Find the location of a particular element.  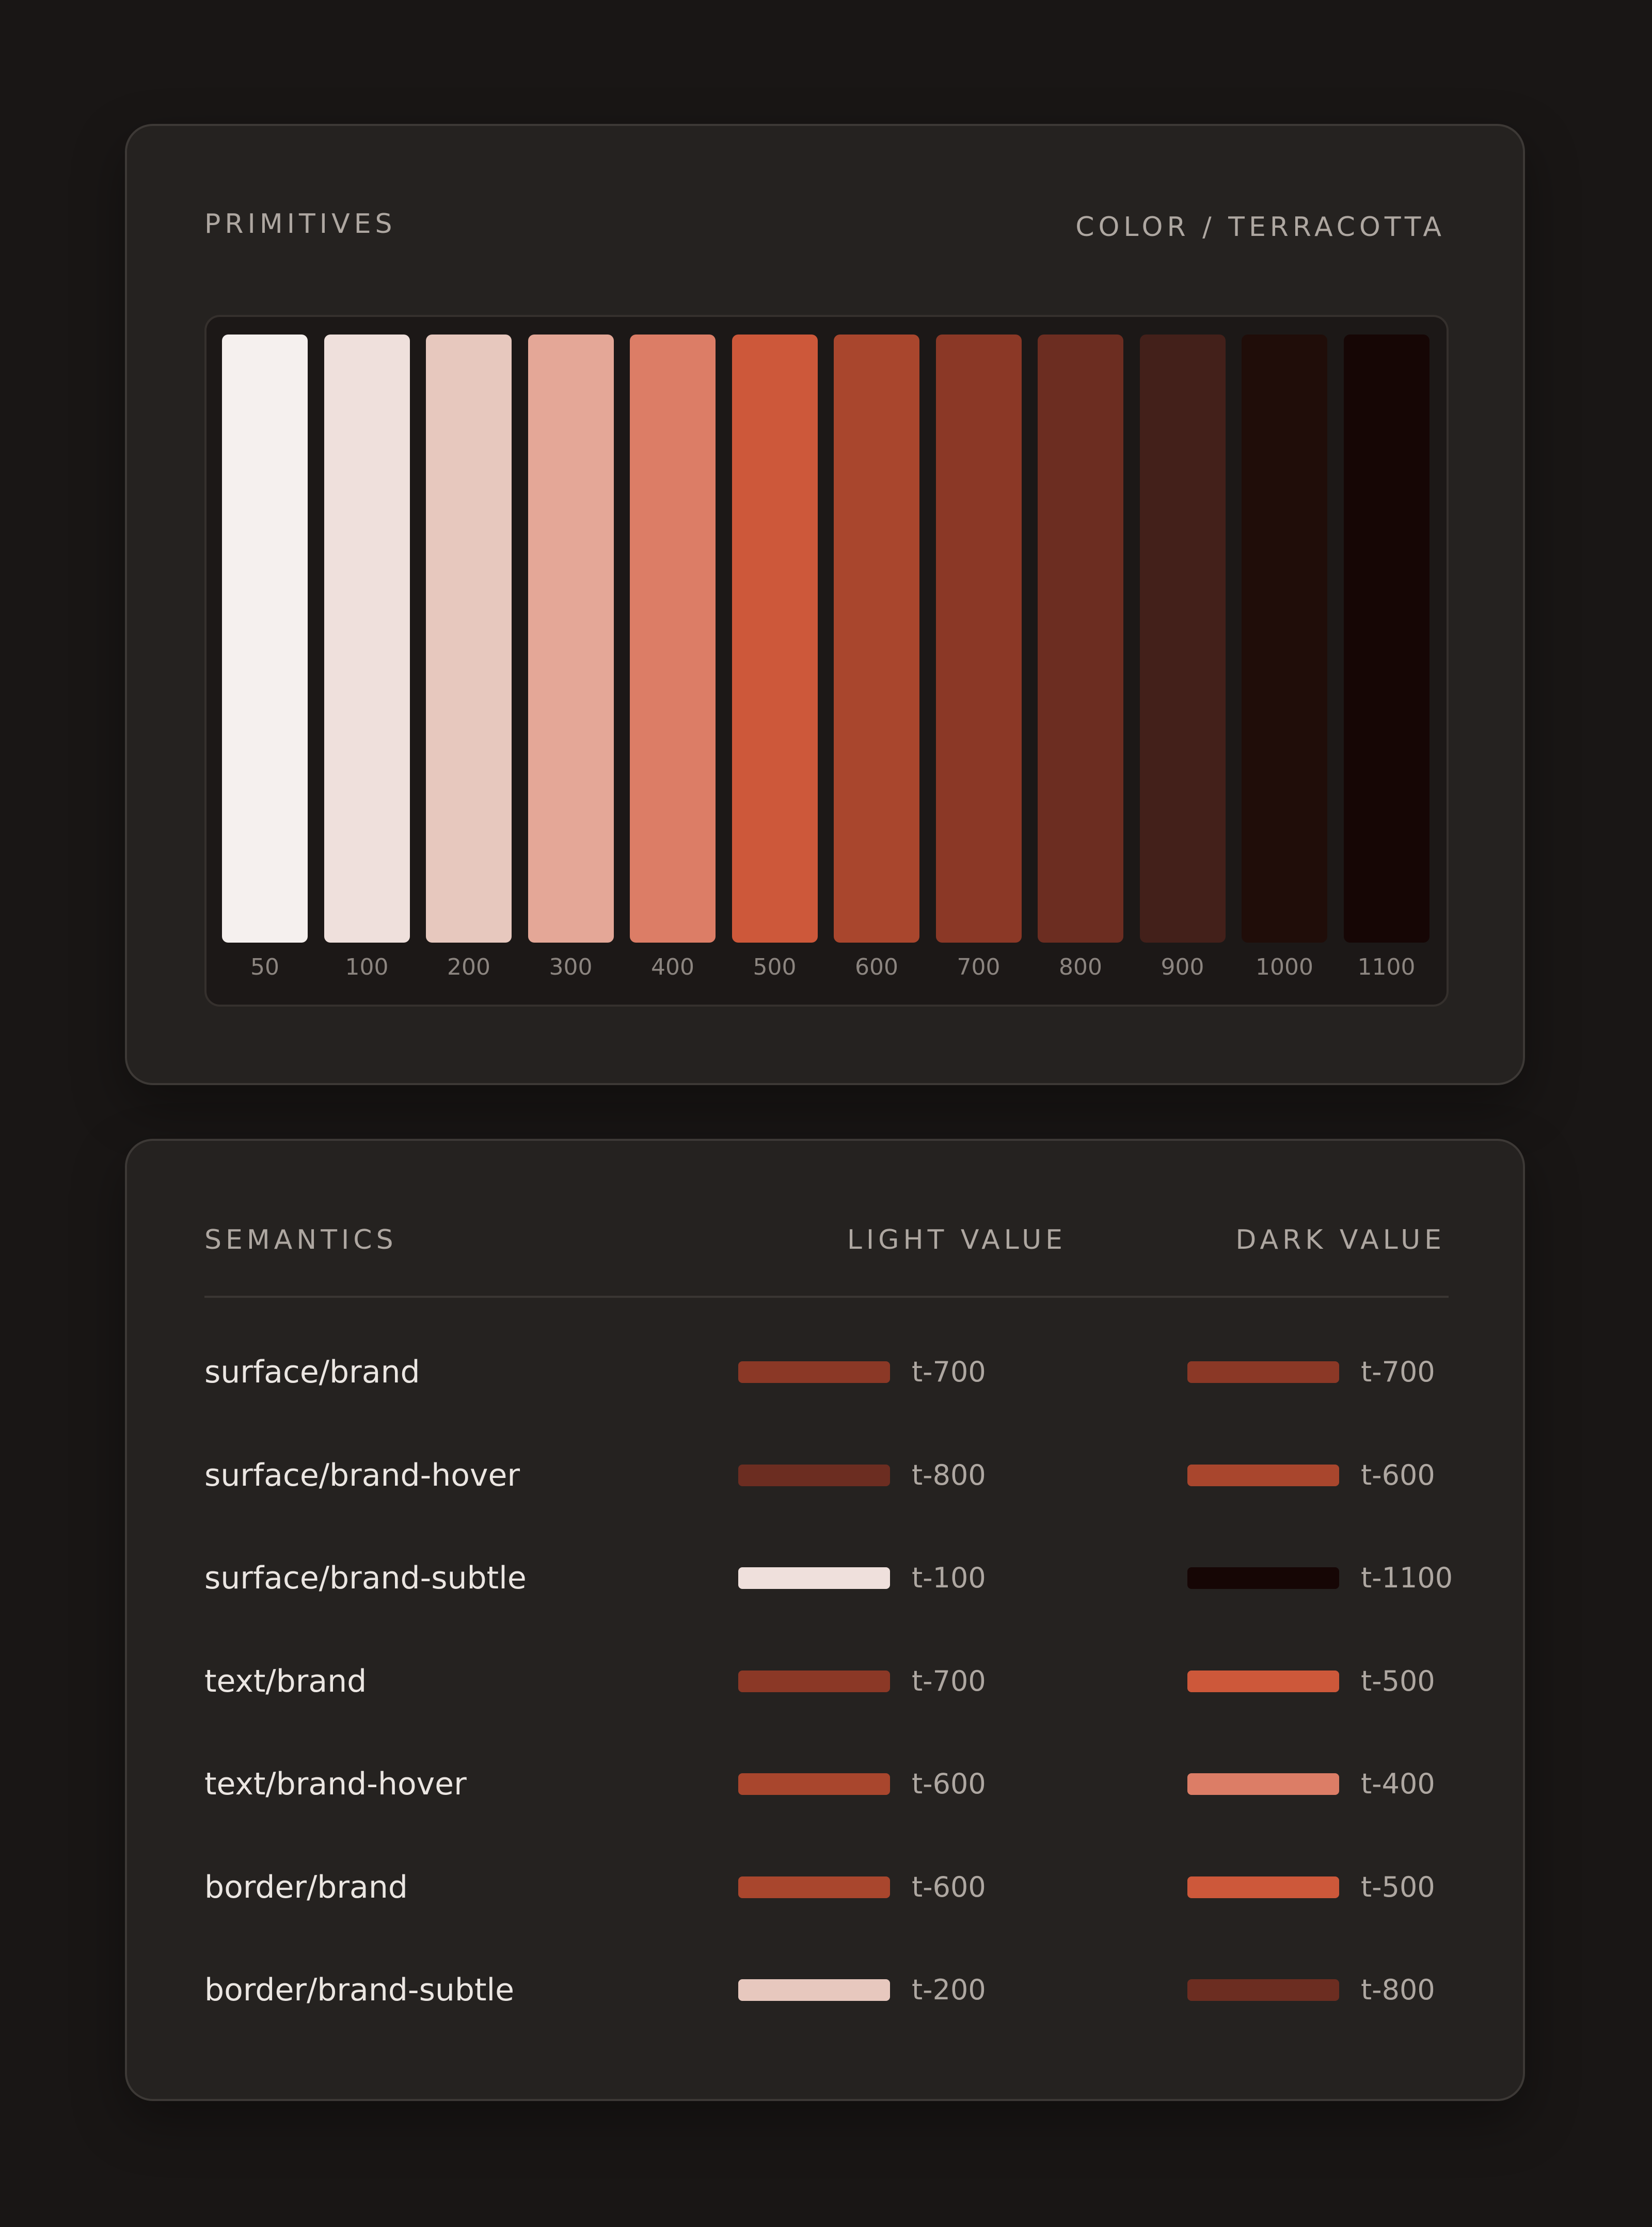

light-value: t-100 is located at coordinates (862, 1578).